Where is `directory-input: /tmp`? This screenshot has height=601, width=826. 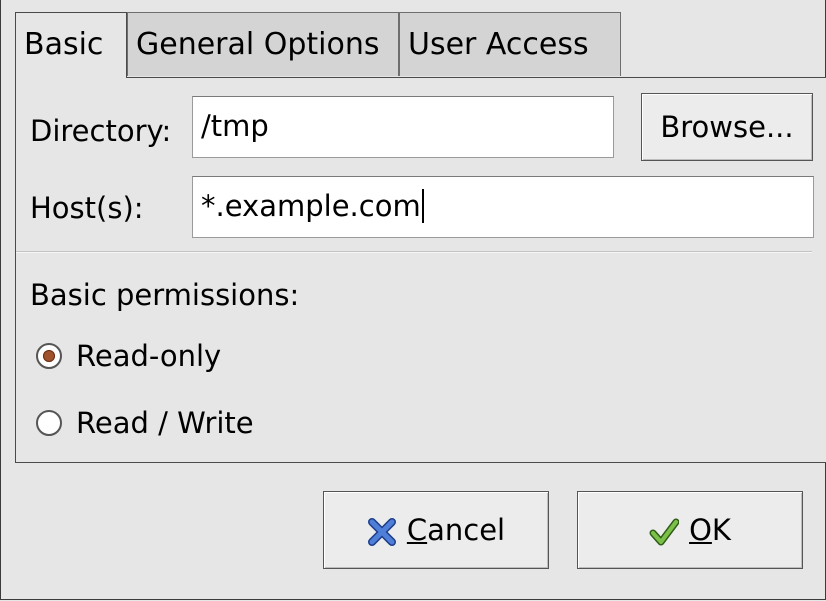
directory-input: /tmp is located at coordinates (403, 127).